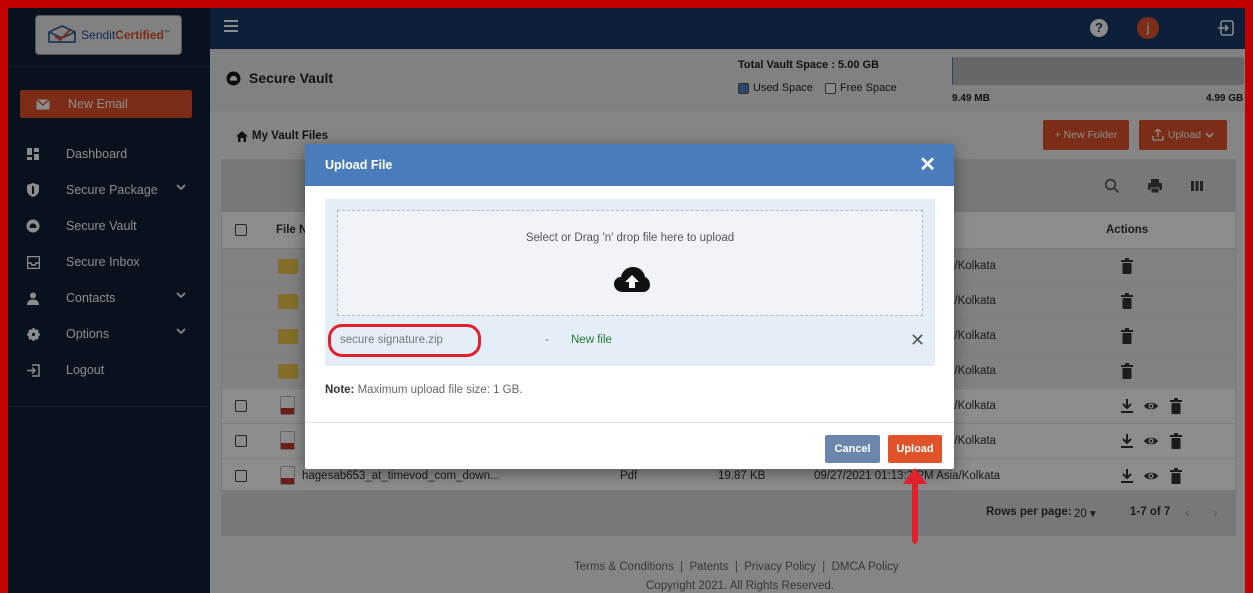  What do you see at coordinates (438, 390) in the screenshot?
I see `note-text: Maximum upload file size: 1 GB.` at bounding box center [438, 390].